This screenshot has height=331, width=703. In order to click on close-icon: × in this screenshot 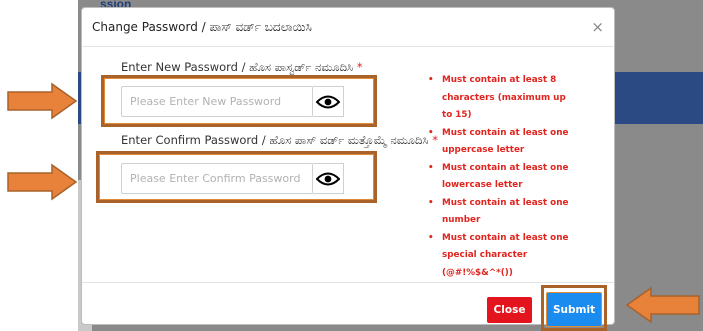, I will do `click(597, 27)`.